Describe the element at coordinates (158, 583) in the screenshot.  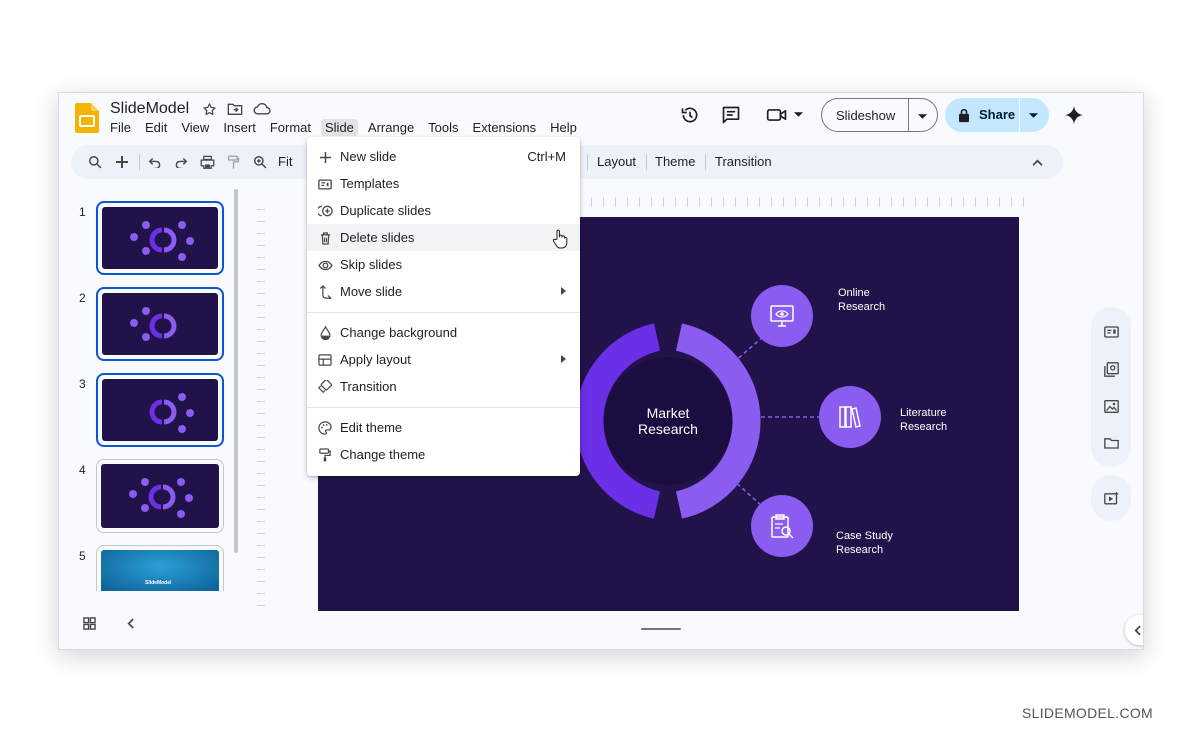
I see `thumbnail-brand: SlideModel` at that location.